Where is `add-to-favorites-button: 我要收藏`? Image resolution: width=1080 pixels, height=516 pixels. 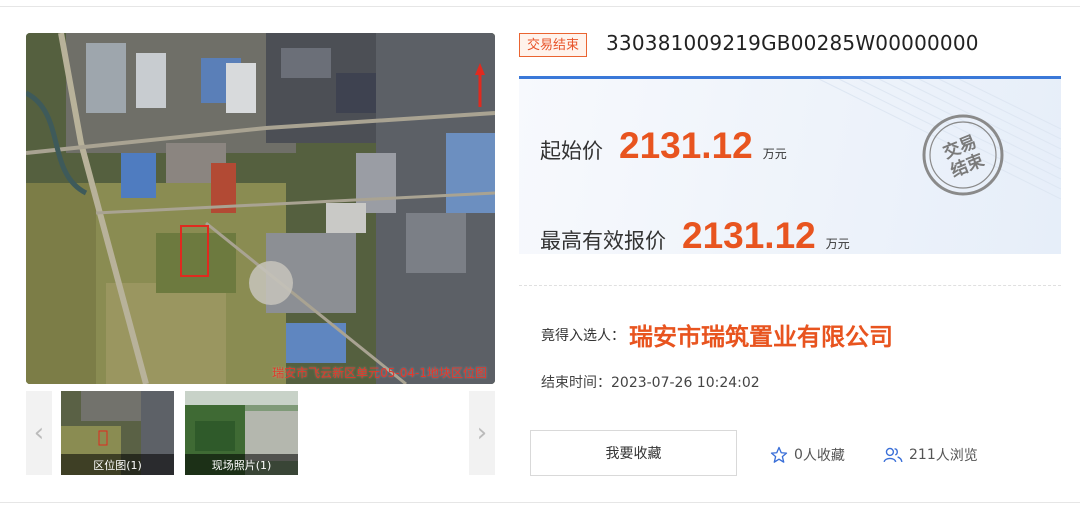 add-to-favorites-button: 我要收藏 is located at coordinates (633, 453).